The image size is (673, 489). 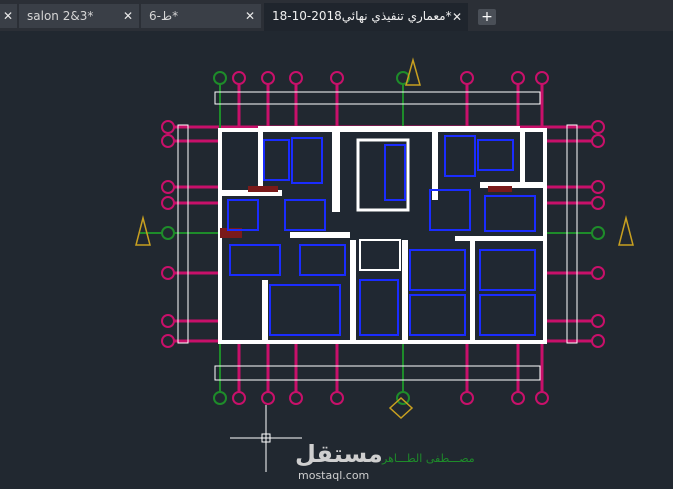 I want to click on tab-active-drawing: 18-10-2018معماري تنفيذي نهائي* ✕, so click(x=366, y=17).